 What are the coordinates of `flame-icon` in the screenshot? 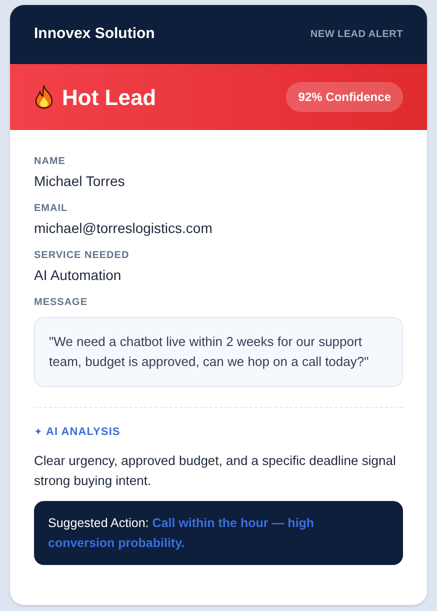 It's located at (44, 97).